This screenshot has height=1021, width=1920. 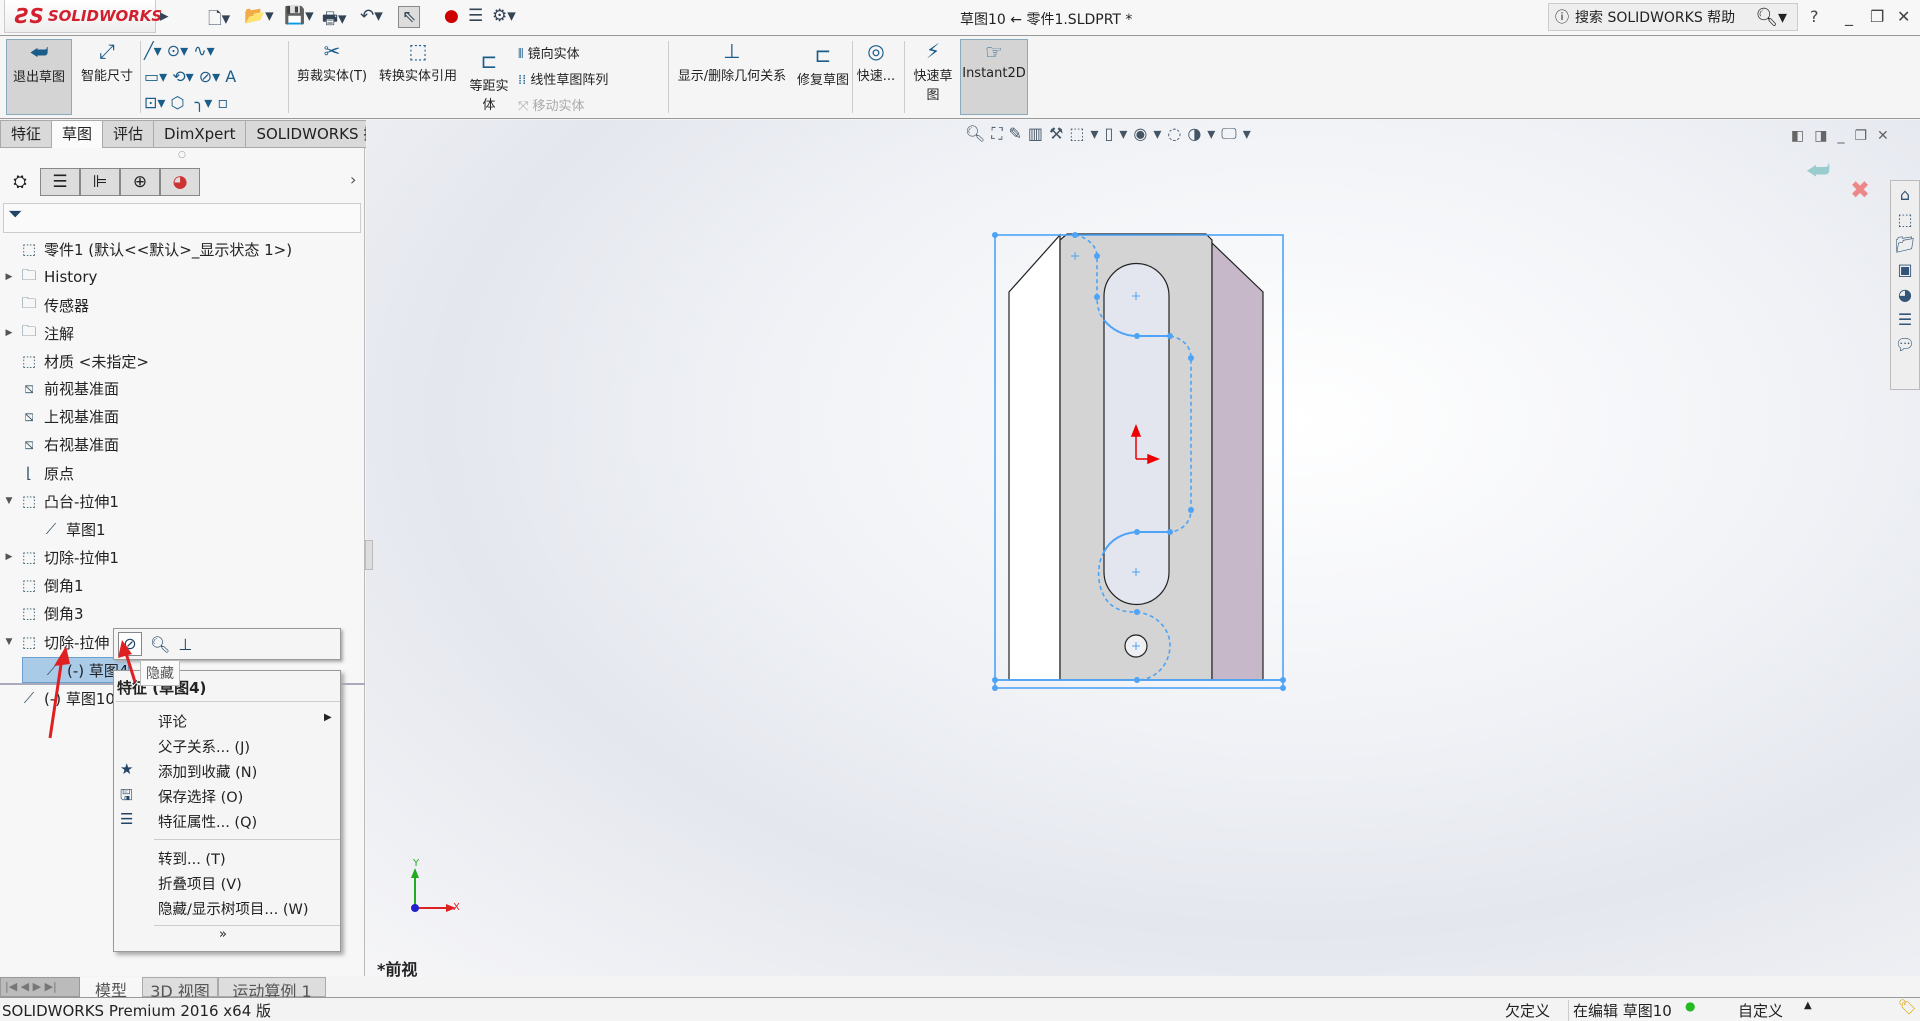 I want to click on feature-manager-tab: ⛭, so click(x=20, y=182).